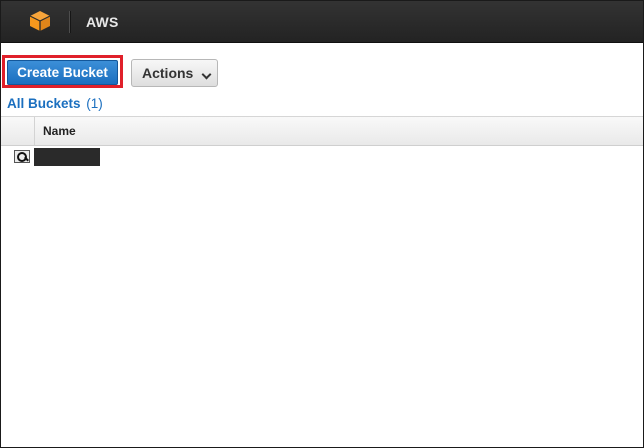 The image size is (644, 448). Describe the element at coordinates (322, 22) in the screenshot. I see `top-navigation-bar: AWS` at that location.